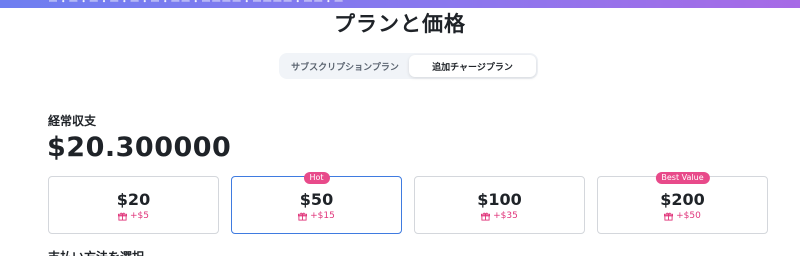  Describe the element at coordinates (682, 199) in the screenshot. I see `plan-price: $200` at that location.